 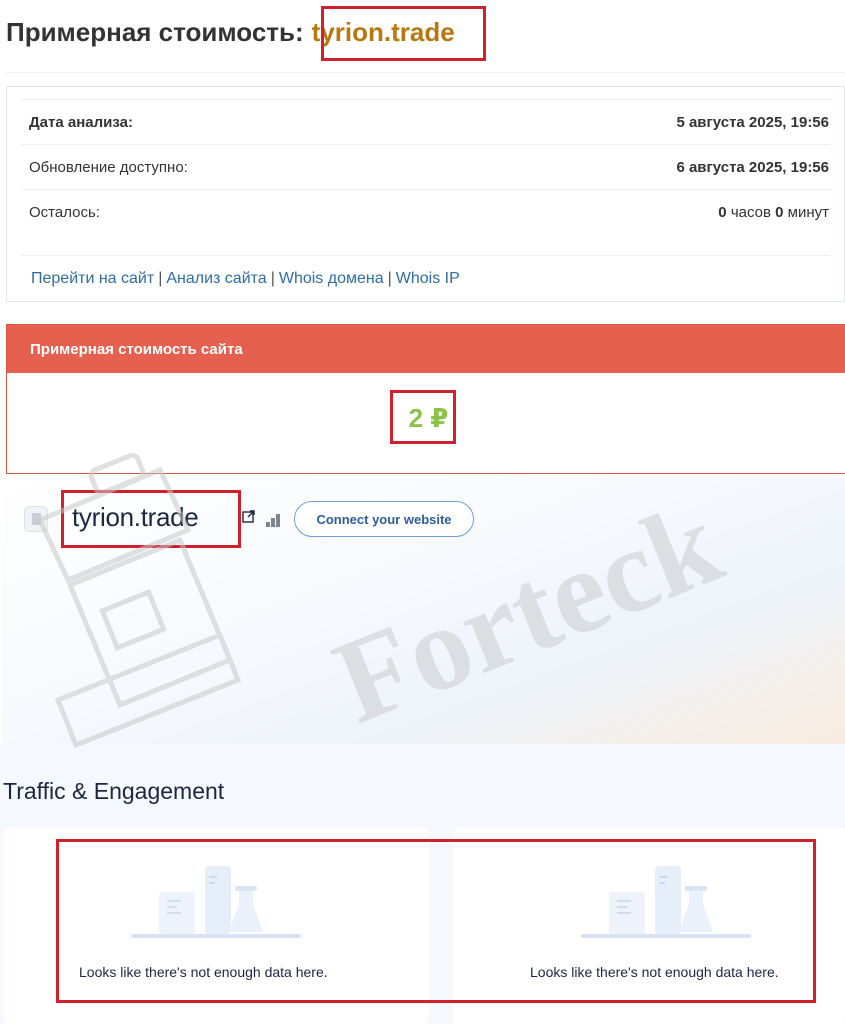 I want to click on info-row-value: 6 августа 2025, 19:56, so click(x=752, y=167).